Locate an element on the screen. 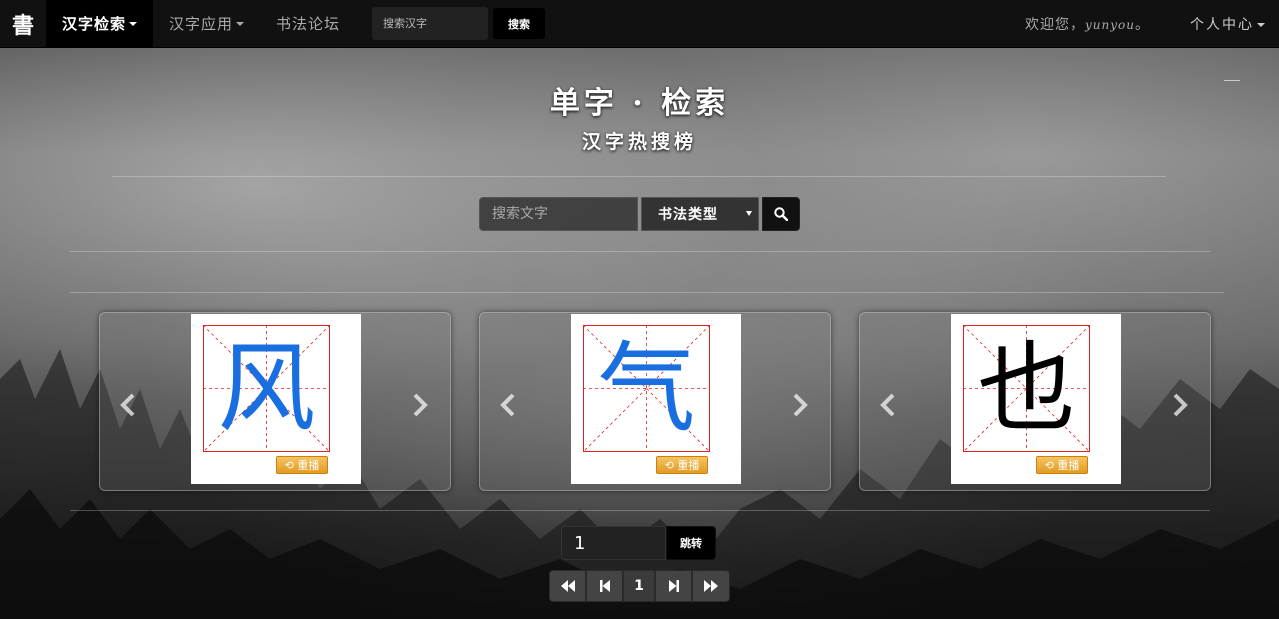 The height and width of the screenshot is (619, 1279). welcome-suffix: 。 is located at coordinates (1142, 24).